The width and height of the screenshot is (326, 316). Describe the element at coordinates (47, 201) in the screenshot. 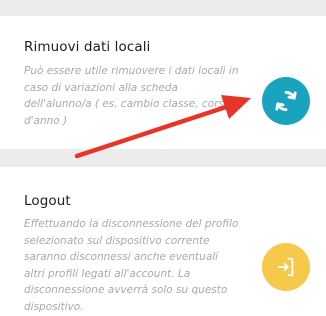

I see `logout-title: Logout` at that location.